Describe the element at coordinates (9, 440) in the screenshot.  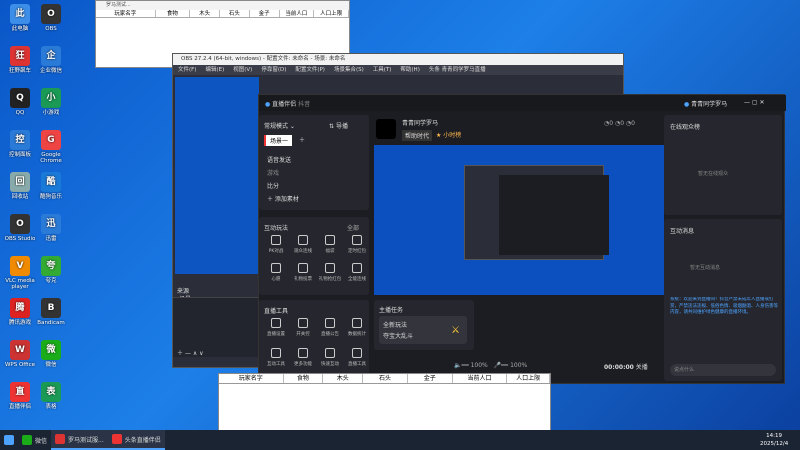
I see `start-button` at that location.